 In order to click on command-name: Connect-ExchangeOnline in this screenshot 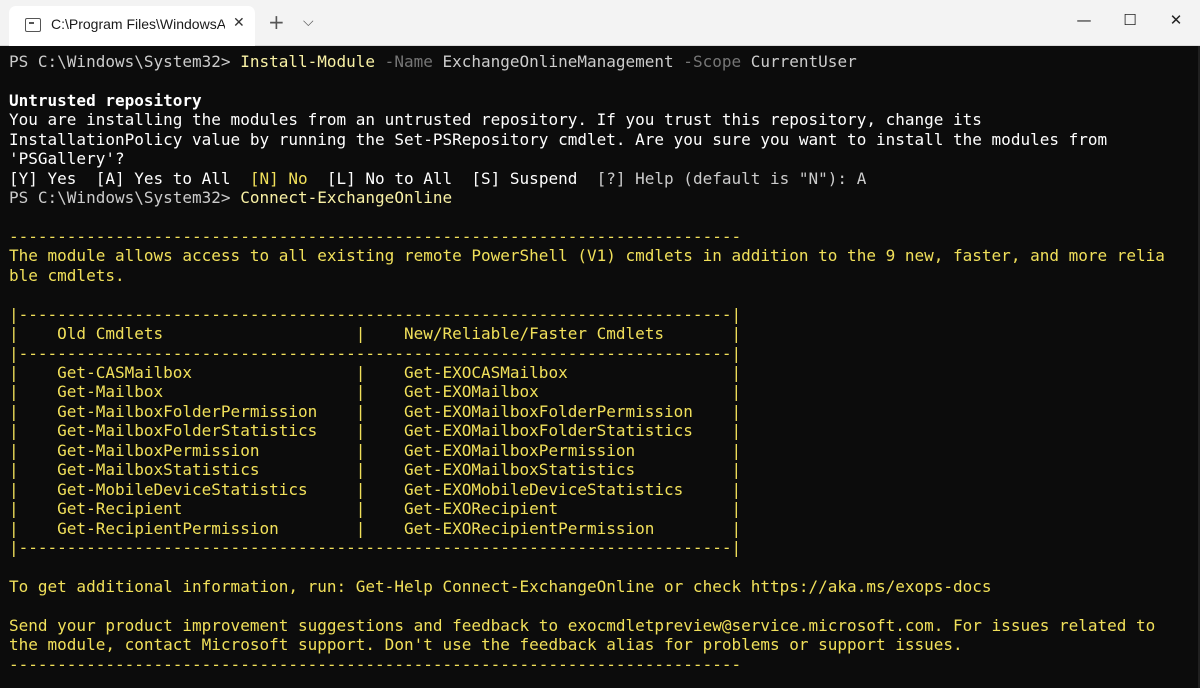, I will do `click(346, 198)`.